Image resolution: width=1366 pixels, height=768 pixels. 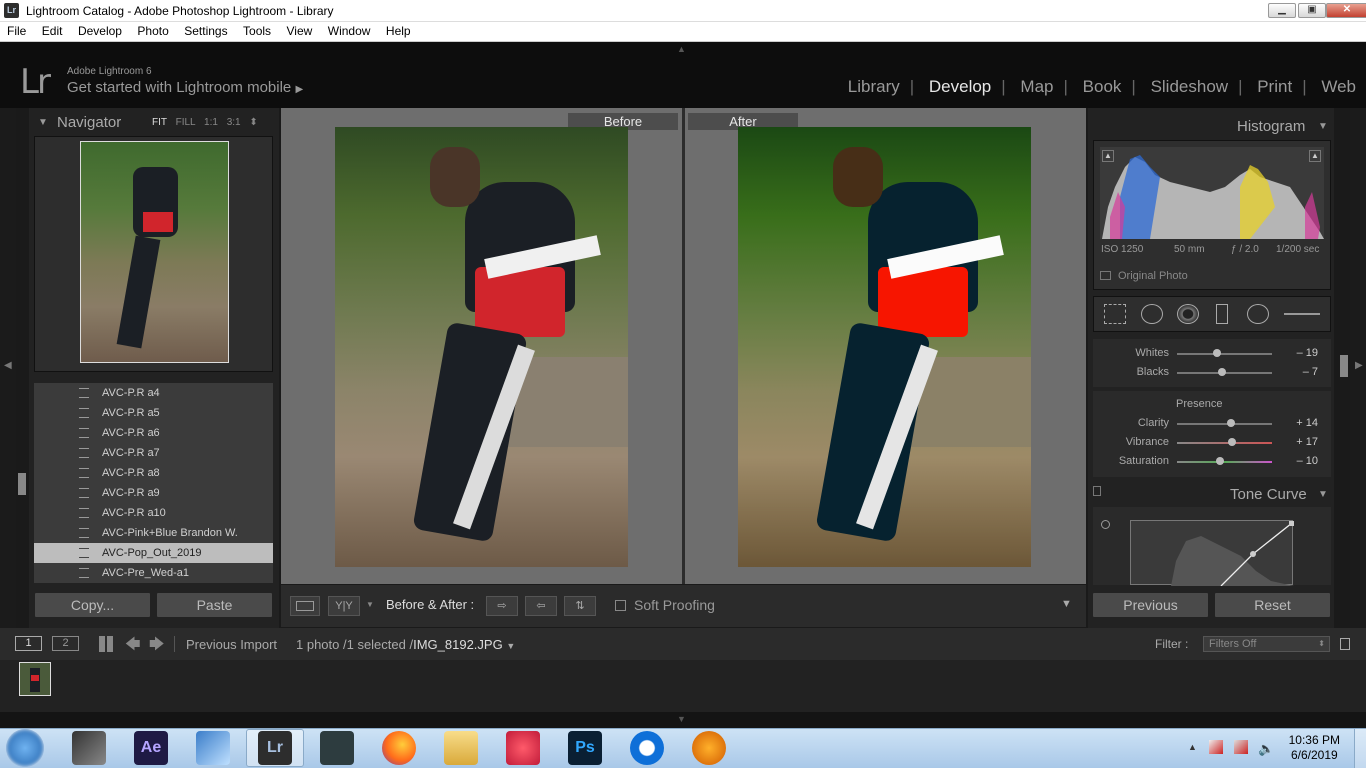 I want to click on menu-photo: Photo, so click(x=152, y=30).